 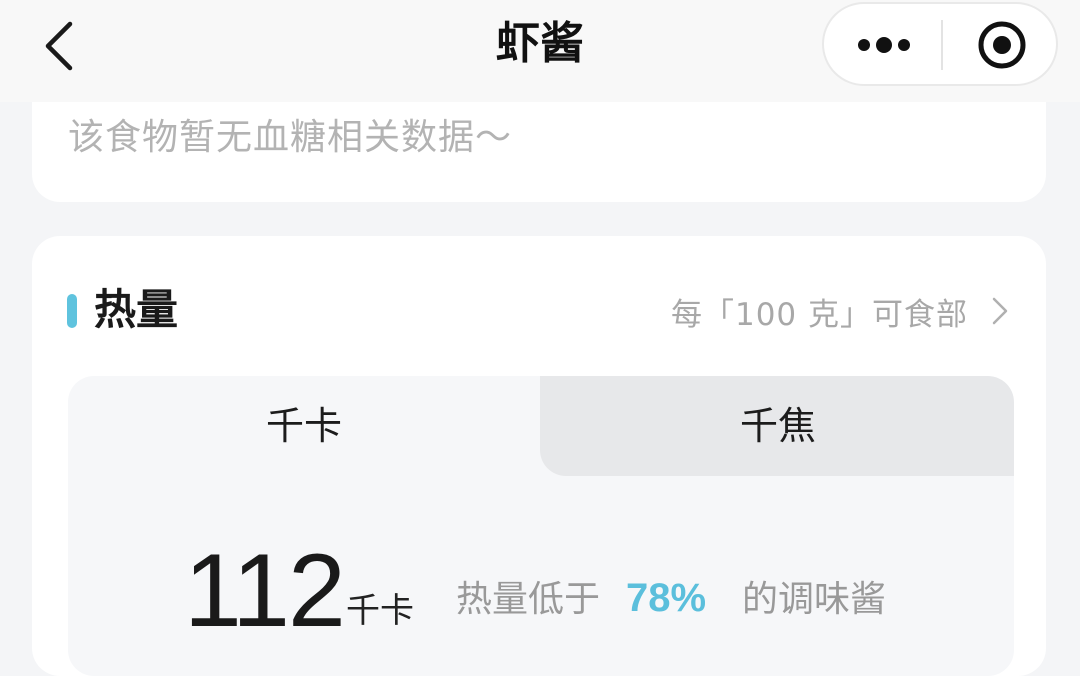 What do you see at coordinates (290, 137) in the screenshot?
I see `glycemic-empty-text: 该食物暂无血糖相关数据～` at bounding box center [290, 137].